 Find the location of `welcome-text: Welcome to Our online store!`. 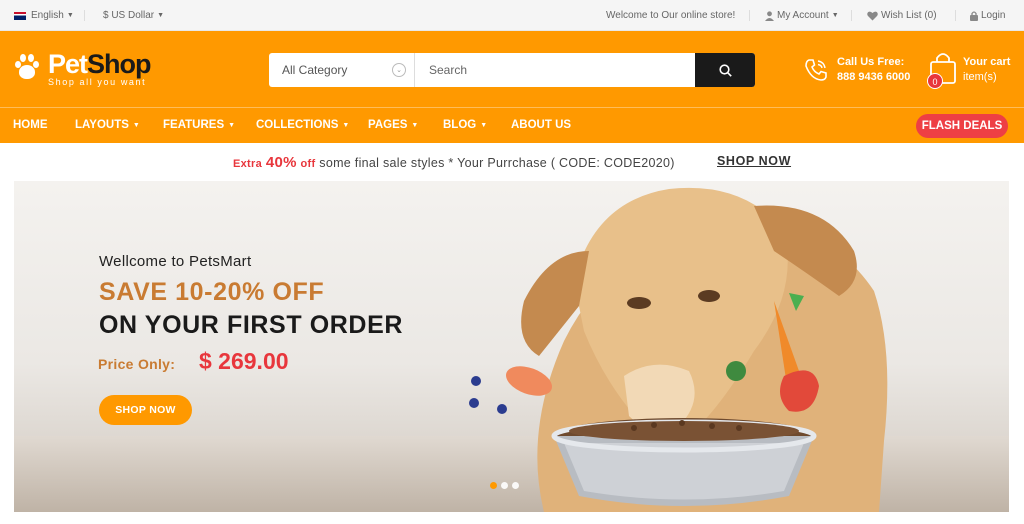

welcome-text: Welcome to Our online store! is located at coordinates (671, 15).